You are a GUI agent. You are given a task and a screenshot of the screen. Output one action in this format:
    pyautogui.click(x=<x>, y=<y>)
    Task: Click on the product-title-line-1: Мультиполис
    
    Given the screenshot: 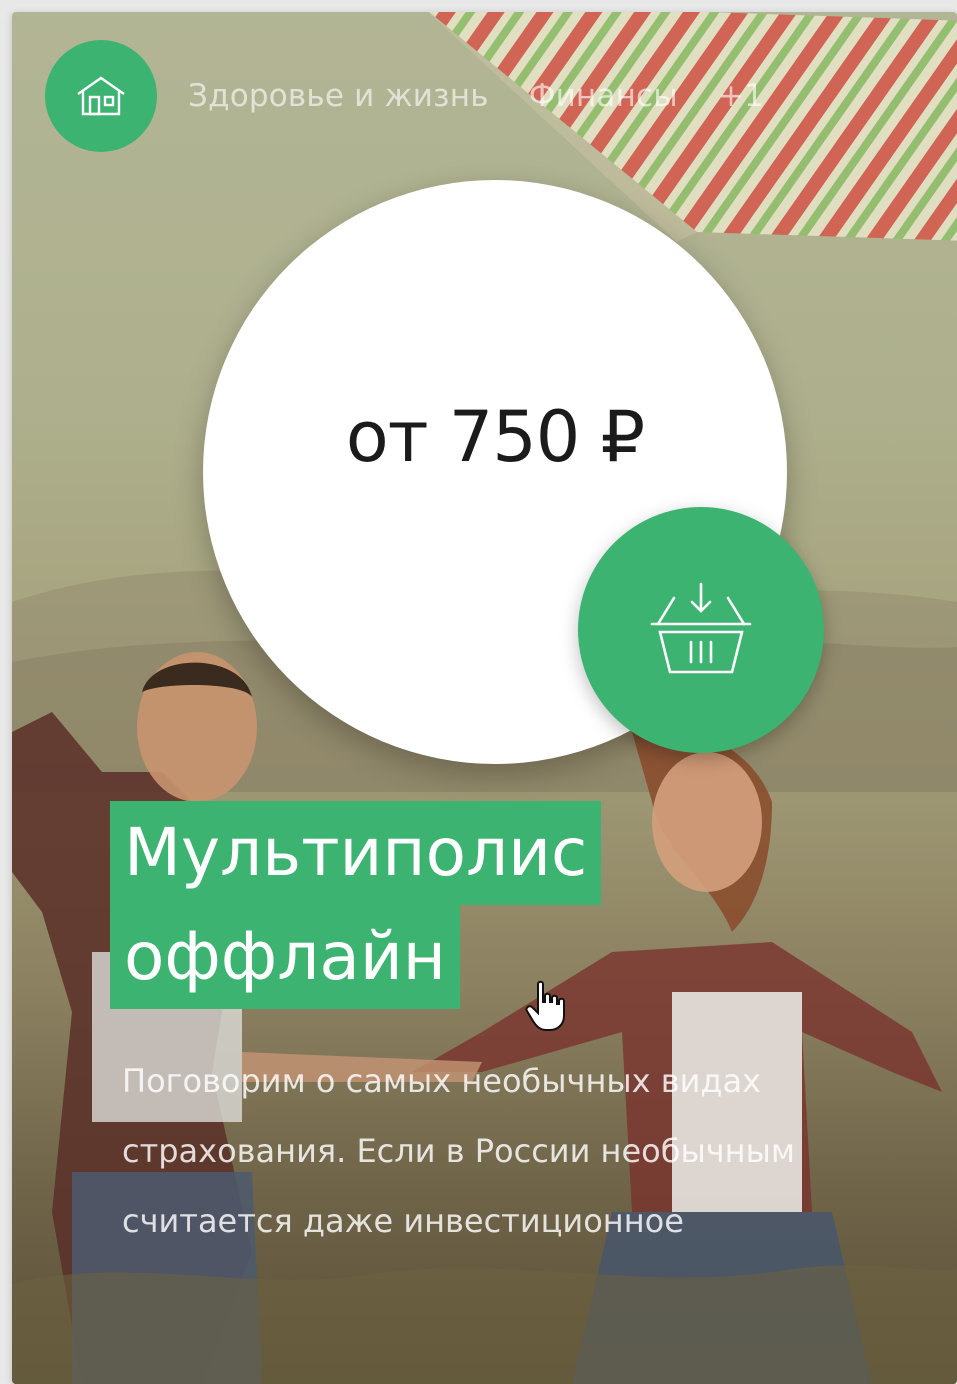 What is the action you would take?
    pyautogui.click(x=356, y=853)
    